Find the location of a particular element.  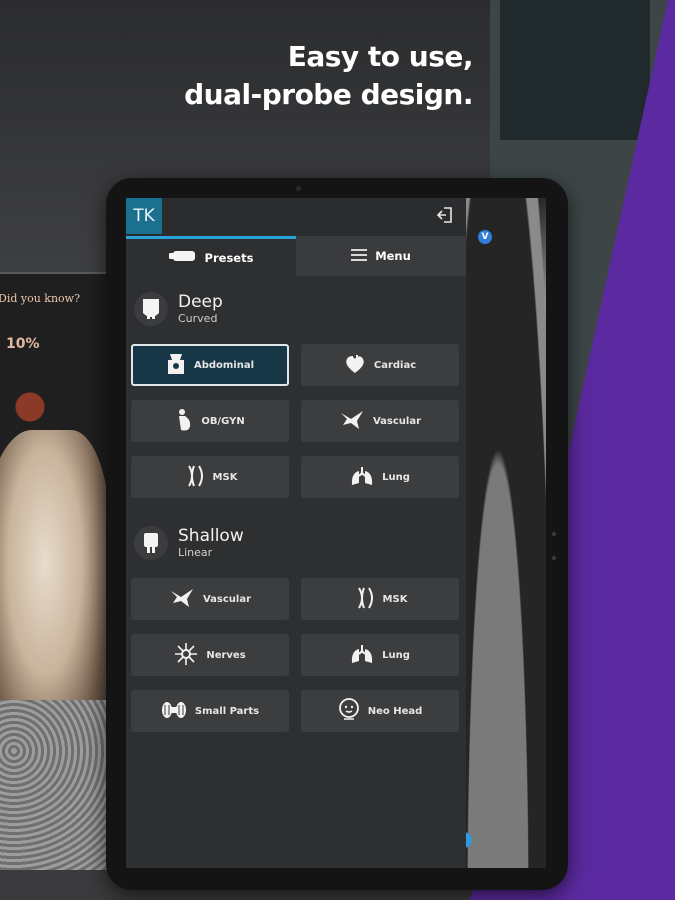

orientation-badge: V is located at coordinates (485, 237).